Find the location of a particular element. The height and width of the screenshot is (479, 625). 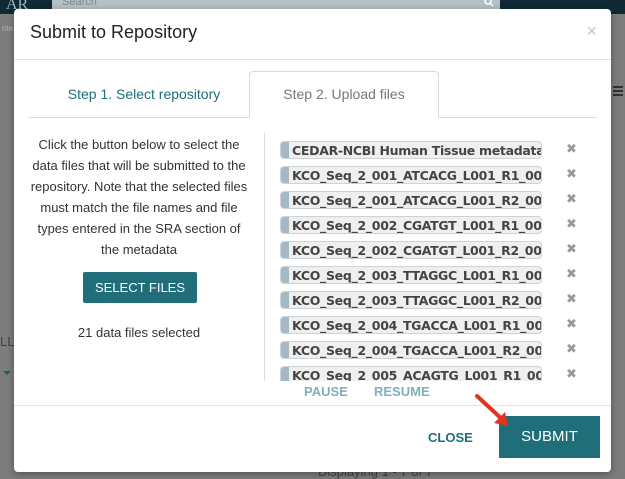

file-name: KCO_Seq_2_003_TTAGGC_L001_R1_001_co is located at coordinates (417, 275).